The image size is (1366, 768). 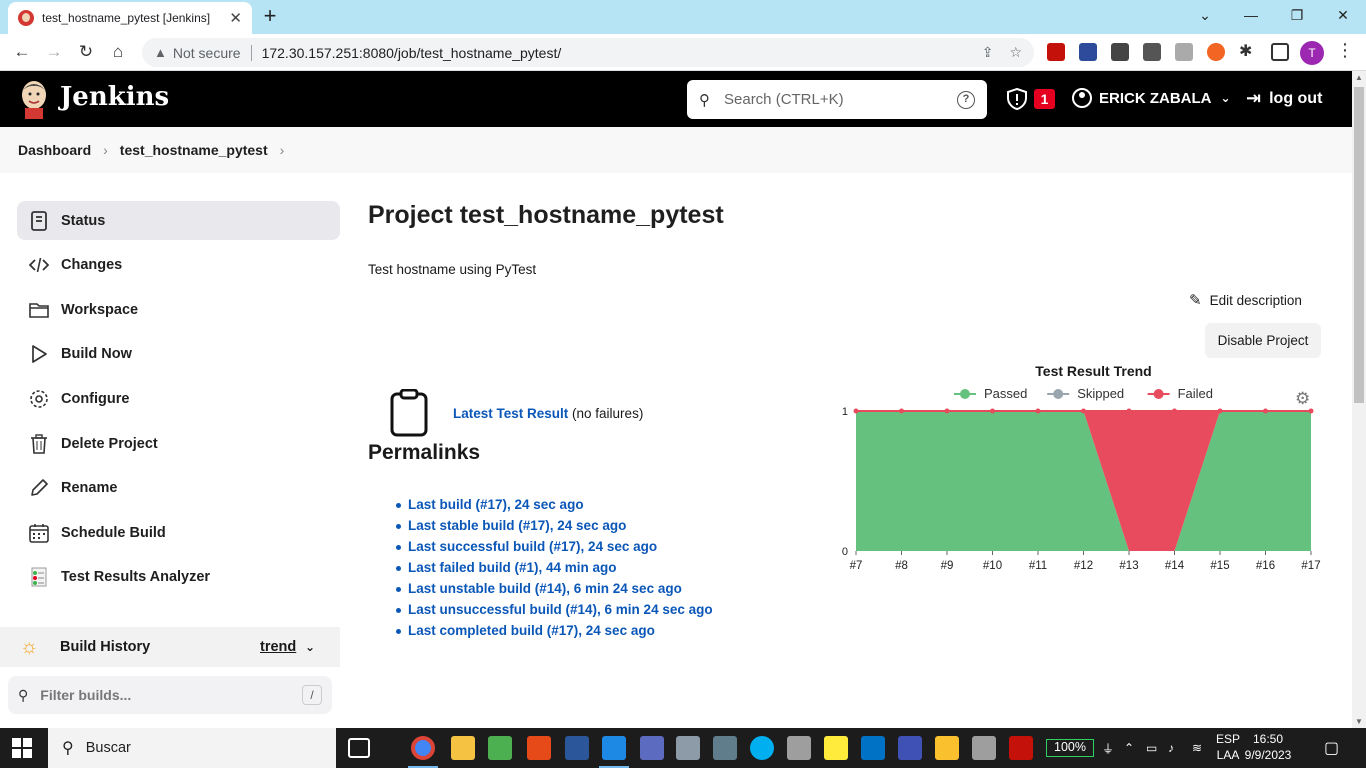 What do you see at coordinates (1108, 748) in the screenshot?
I see `plug-icon: ⏚` at bounding box center [1108, 748].